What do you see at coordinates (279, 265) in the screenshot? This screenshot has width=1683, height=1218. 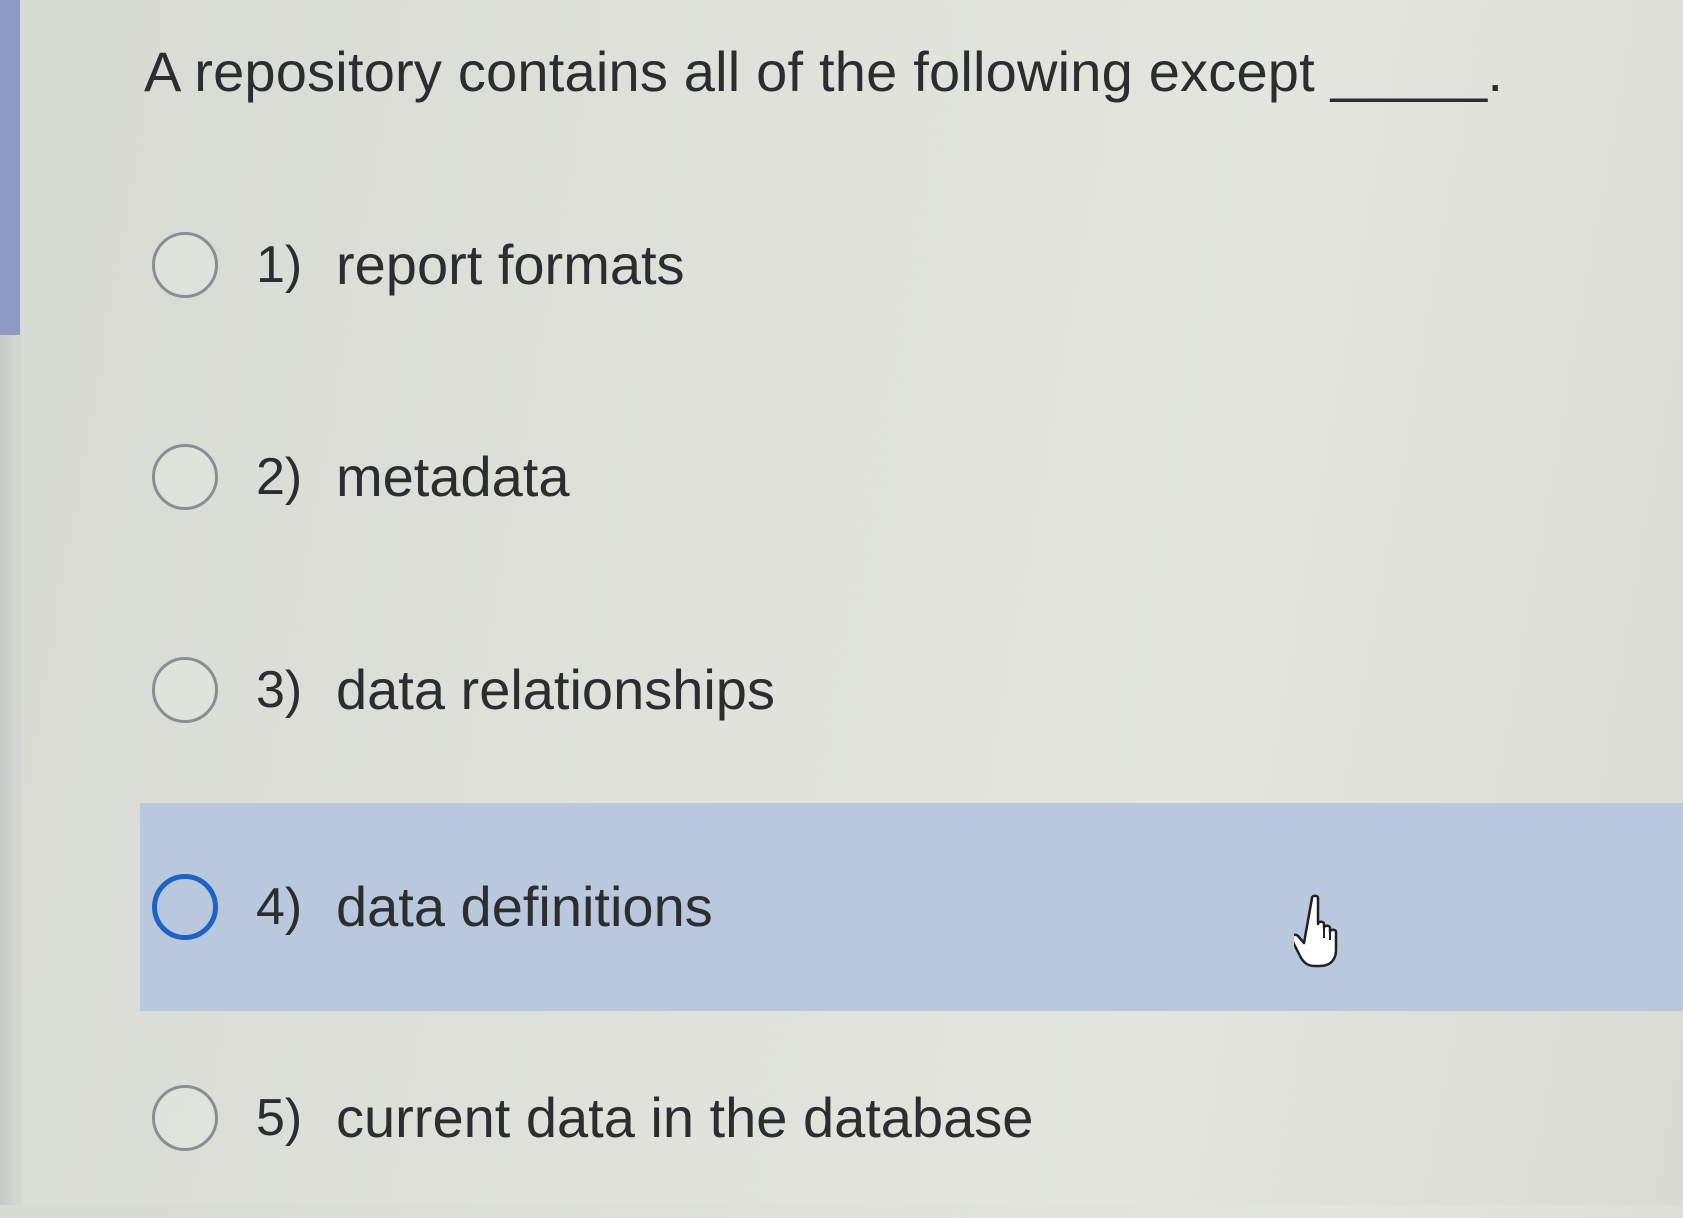 I see `option-number: 1)` at bounding box center [279, 265].